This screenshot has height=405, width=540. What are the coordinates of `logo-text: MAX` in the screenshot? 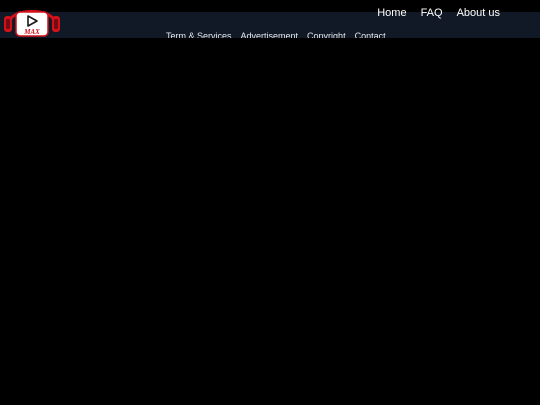 It's located at (31, 32).